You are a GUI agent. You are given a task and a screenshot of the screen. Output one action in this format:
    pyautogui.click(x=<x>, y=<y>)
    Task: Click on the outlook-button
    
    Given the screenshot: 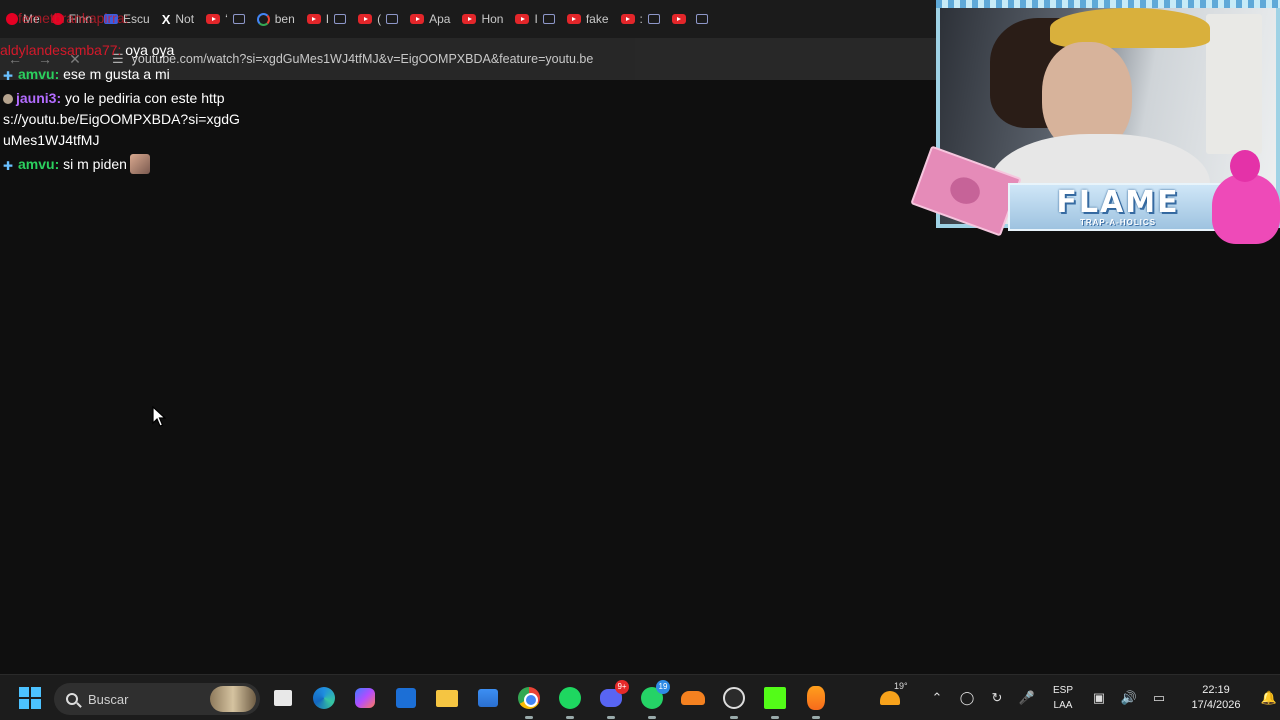 What is the action you would take?
    pyautogui.click(x=406, y=698)
    